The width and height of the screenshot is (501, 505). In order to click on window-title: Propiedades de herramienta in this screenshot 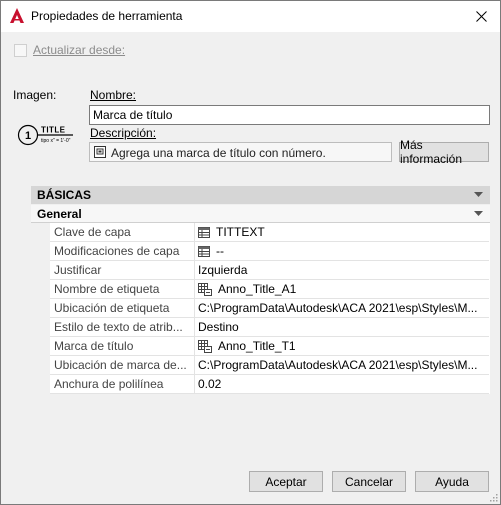, I will do `click(107, 16)`.